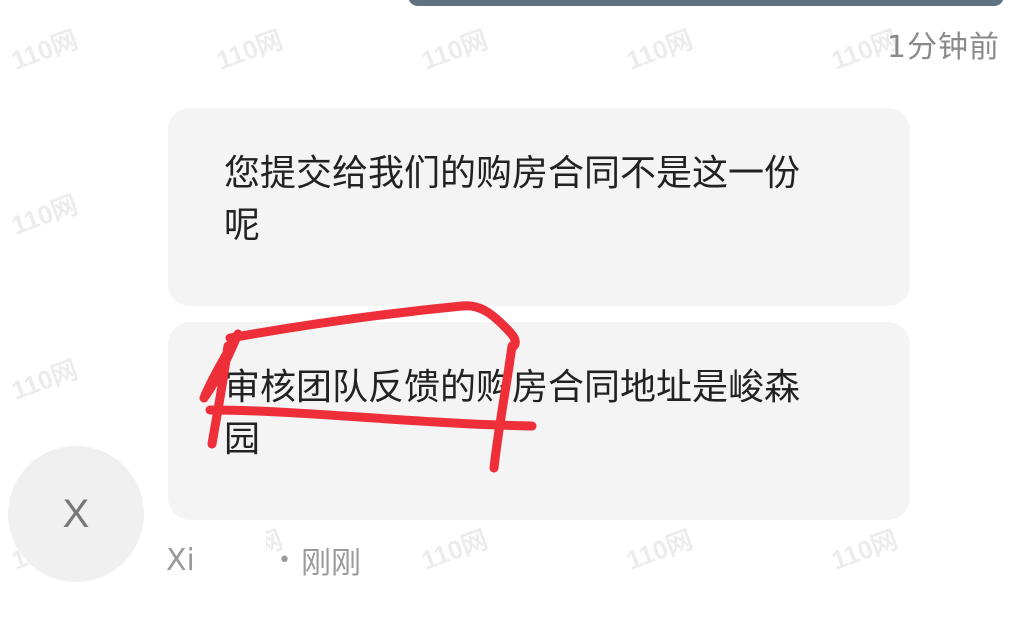 The width and height of the screenshot is (1024, 621). I want to click on sender-info: Xi • 刚刚, so click(263, 560).